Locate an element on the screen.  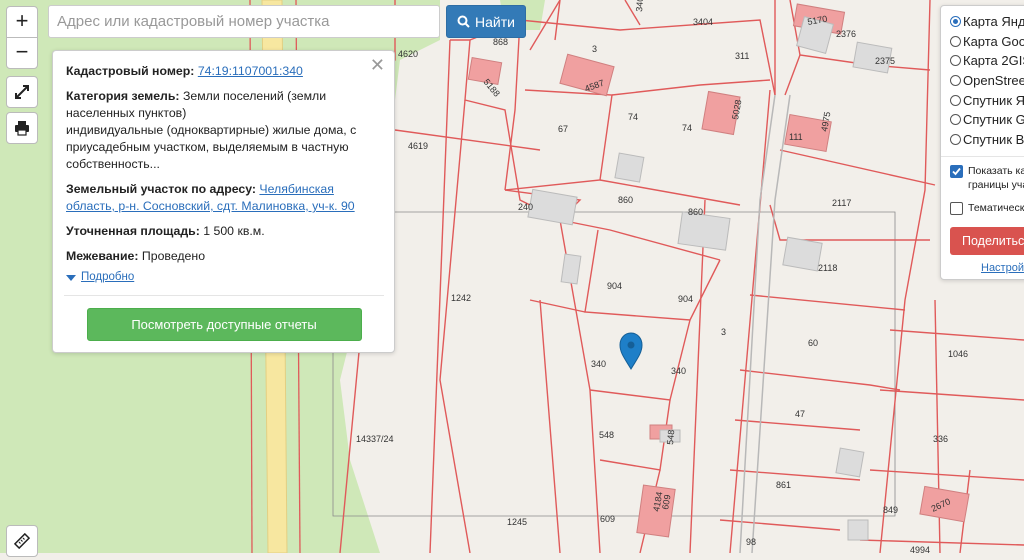
parcel-label: 111 is located at coordinates (796, 137).